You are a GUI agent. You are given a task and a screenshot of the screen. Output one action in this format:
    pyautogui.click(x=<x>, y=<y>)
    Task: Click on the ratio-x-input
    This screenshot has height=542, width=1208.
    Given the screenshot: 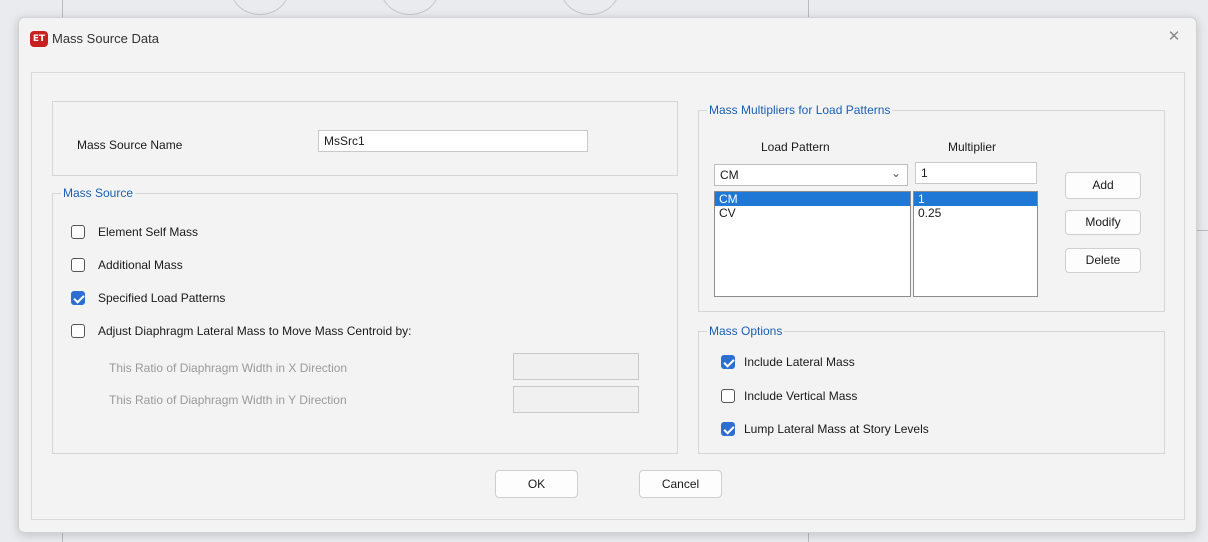 What is the action you would take?
    pyautogui.click(x=576, y=366)
    